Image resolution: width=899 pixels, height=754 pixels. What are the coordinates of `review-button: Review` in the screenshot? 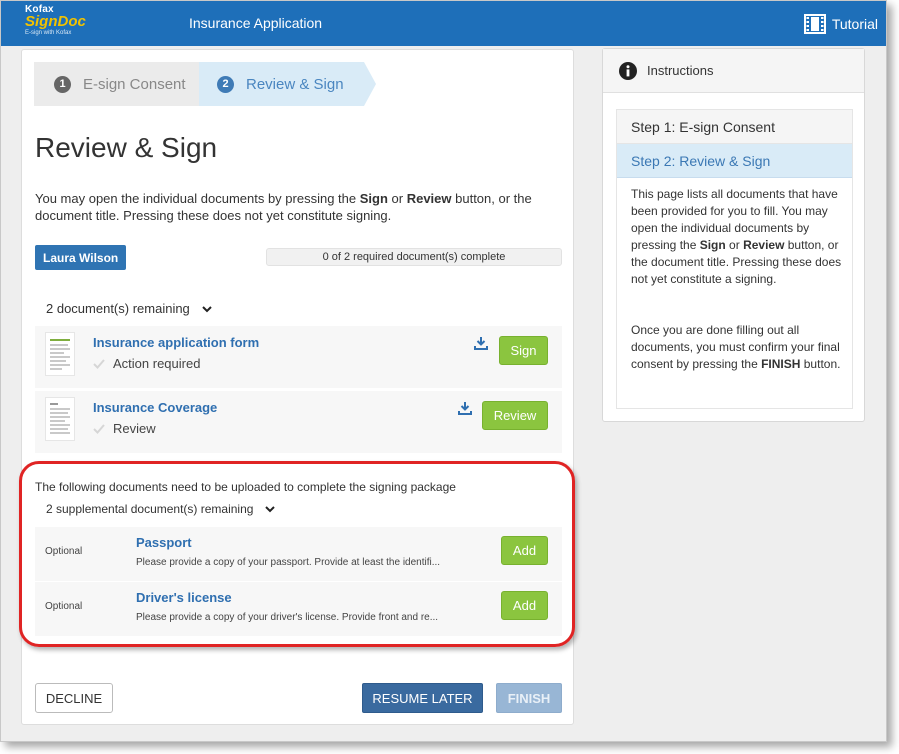 It's located at (515, 415).